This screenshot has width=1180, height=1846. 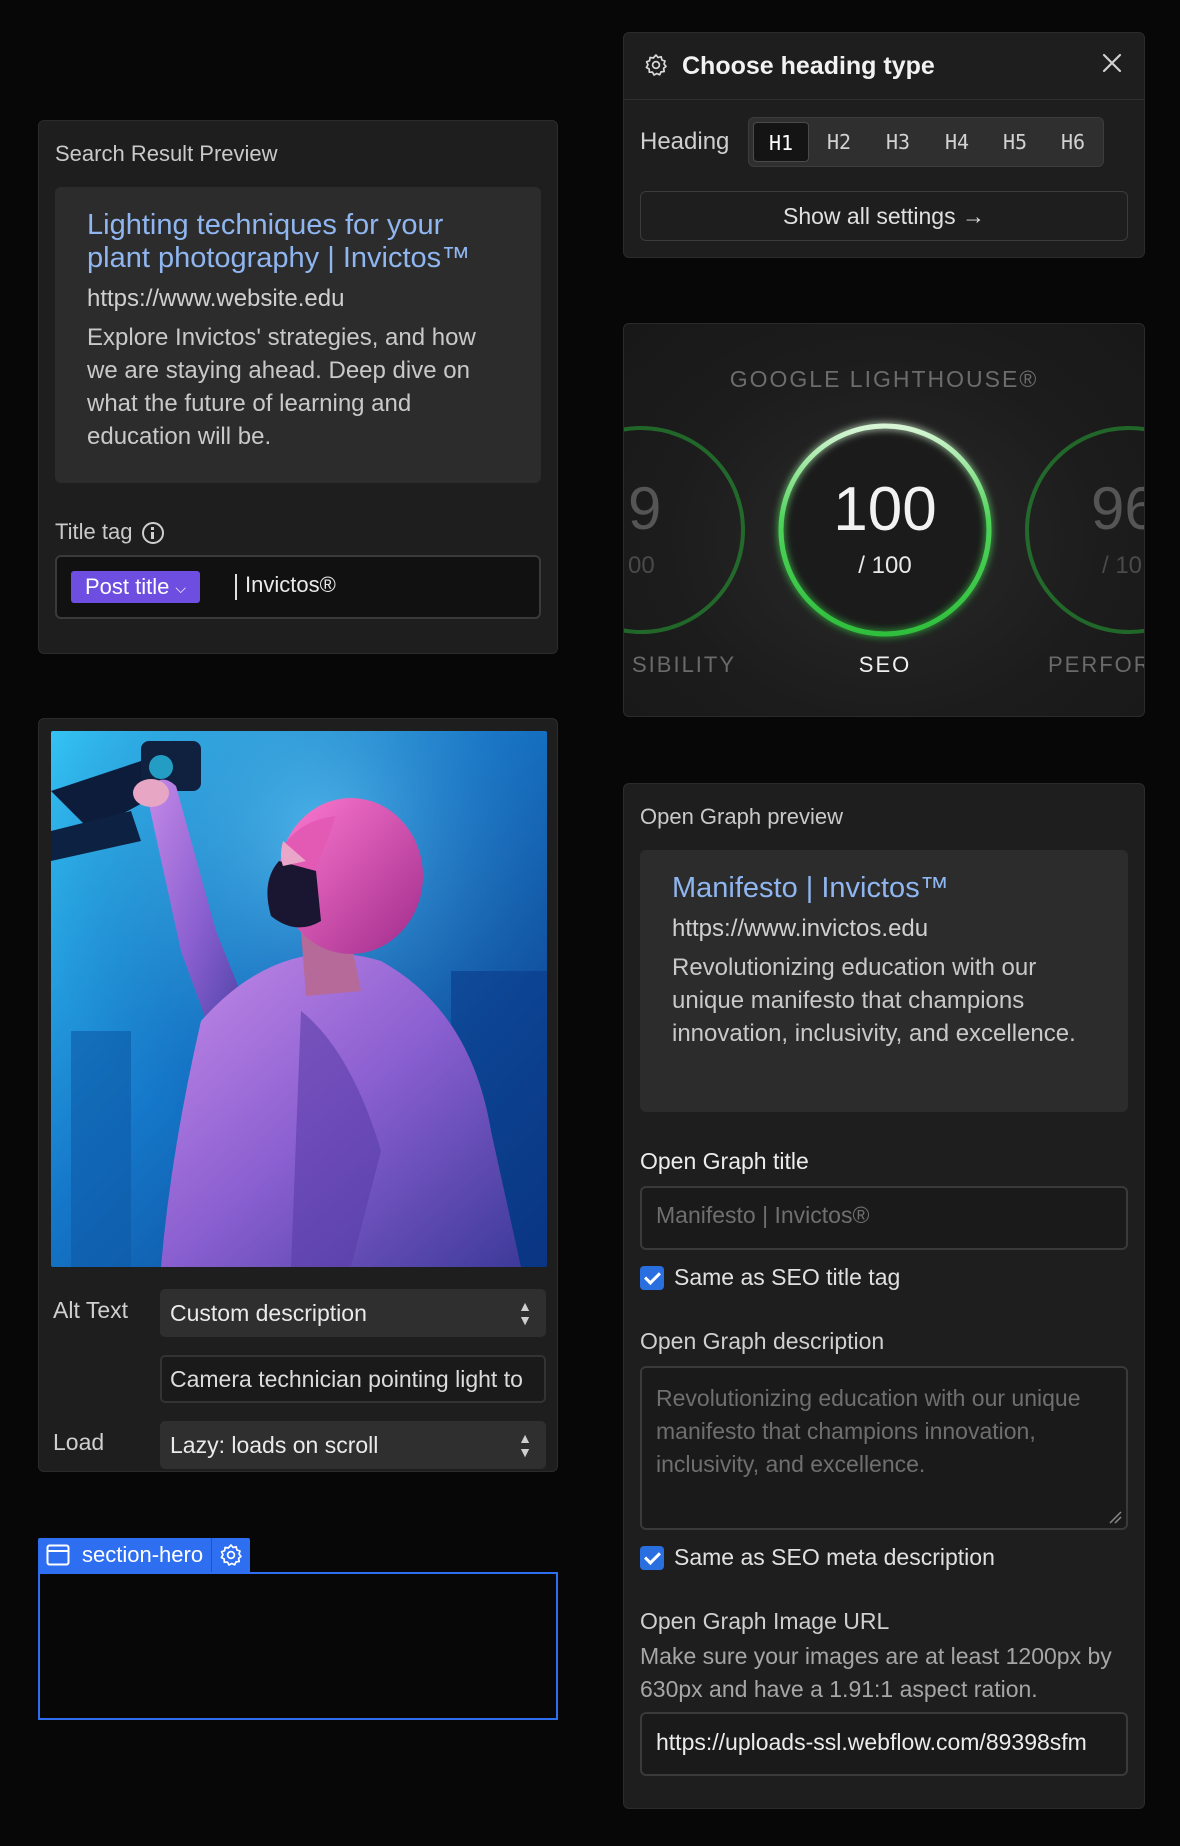 What do you see at coordinates (1112, 63) in the screenshot?
I see `close-icon` at bounding box center [1112, 63].